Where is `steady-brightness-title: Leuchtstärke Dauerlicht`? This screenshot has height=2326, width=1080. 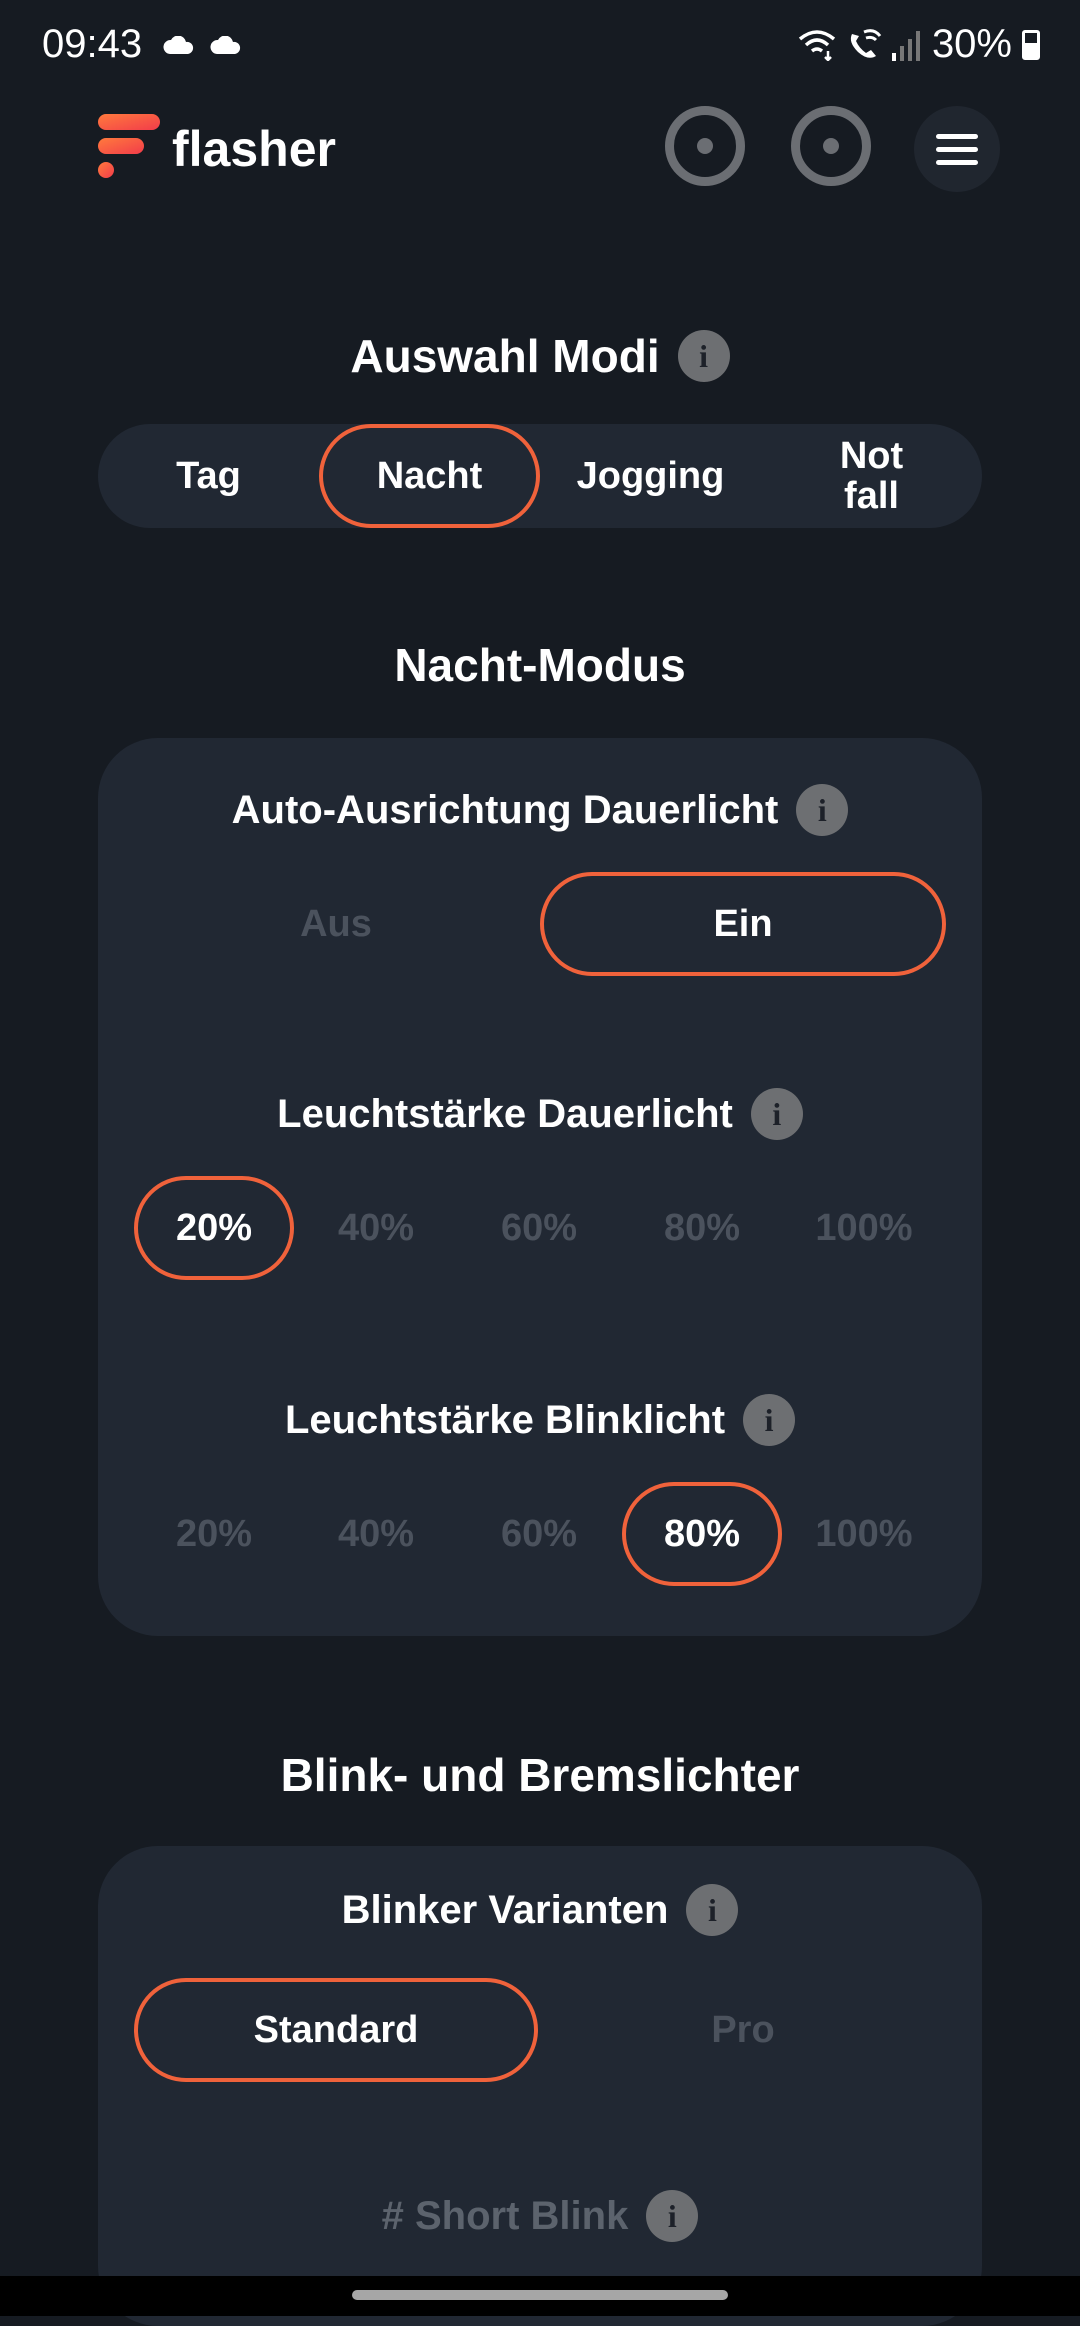
steady-brightness-title: Leuchtstärke Dauerlicht is located at coordinates (505, 1113).